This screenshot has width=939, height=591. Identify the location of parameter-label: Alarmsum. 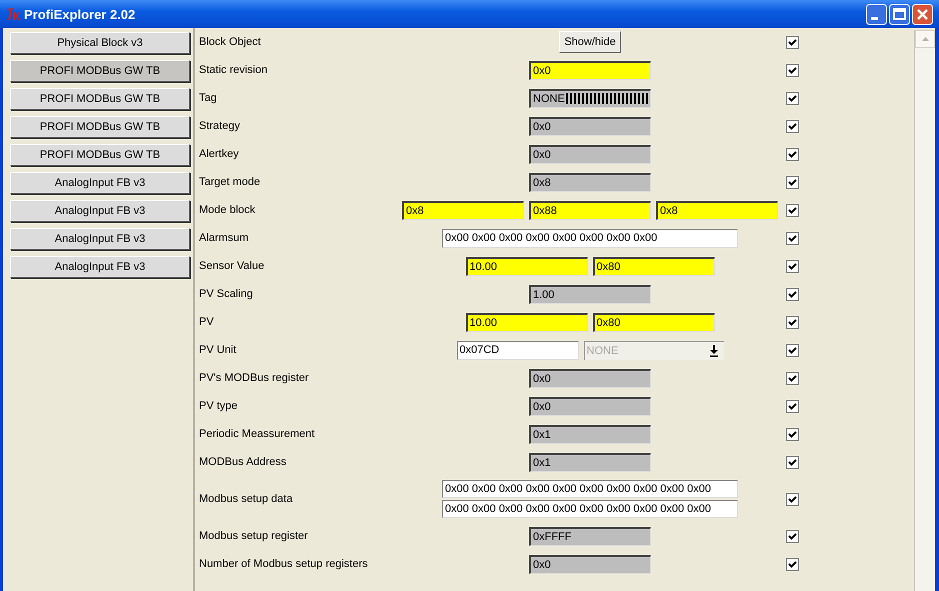
(224, 238).